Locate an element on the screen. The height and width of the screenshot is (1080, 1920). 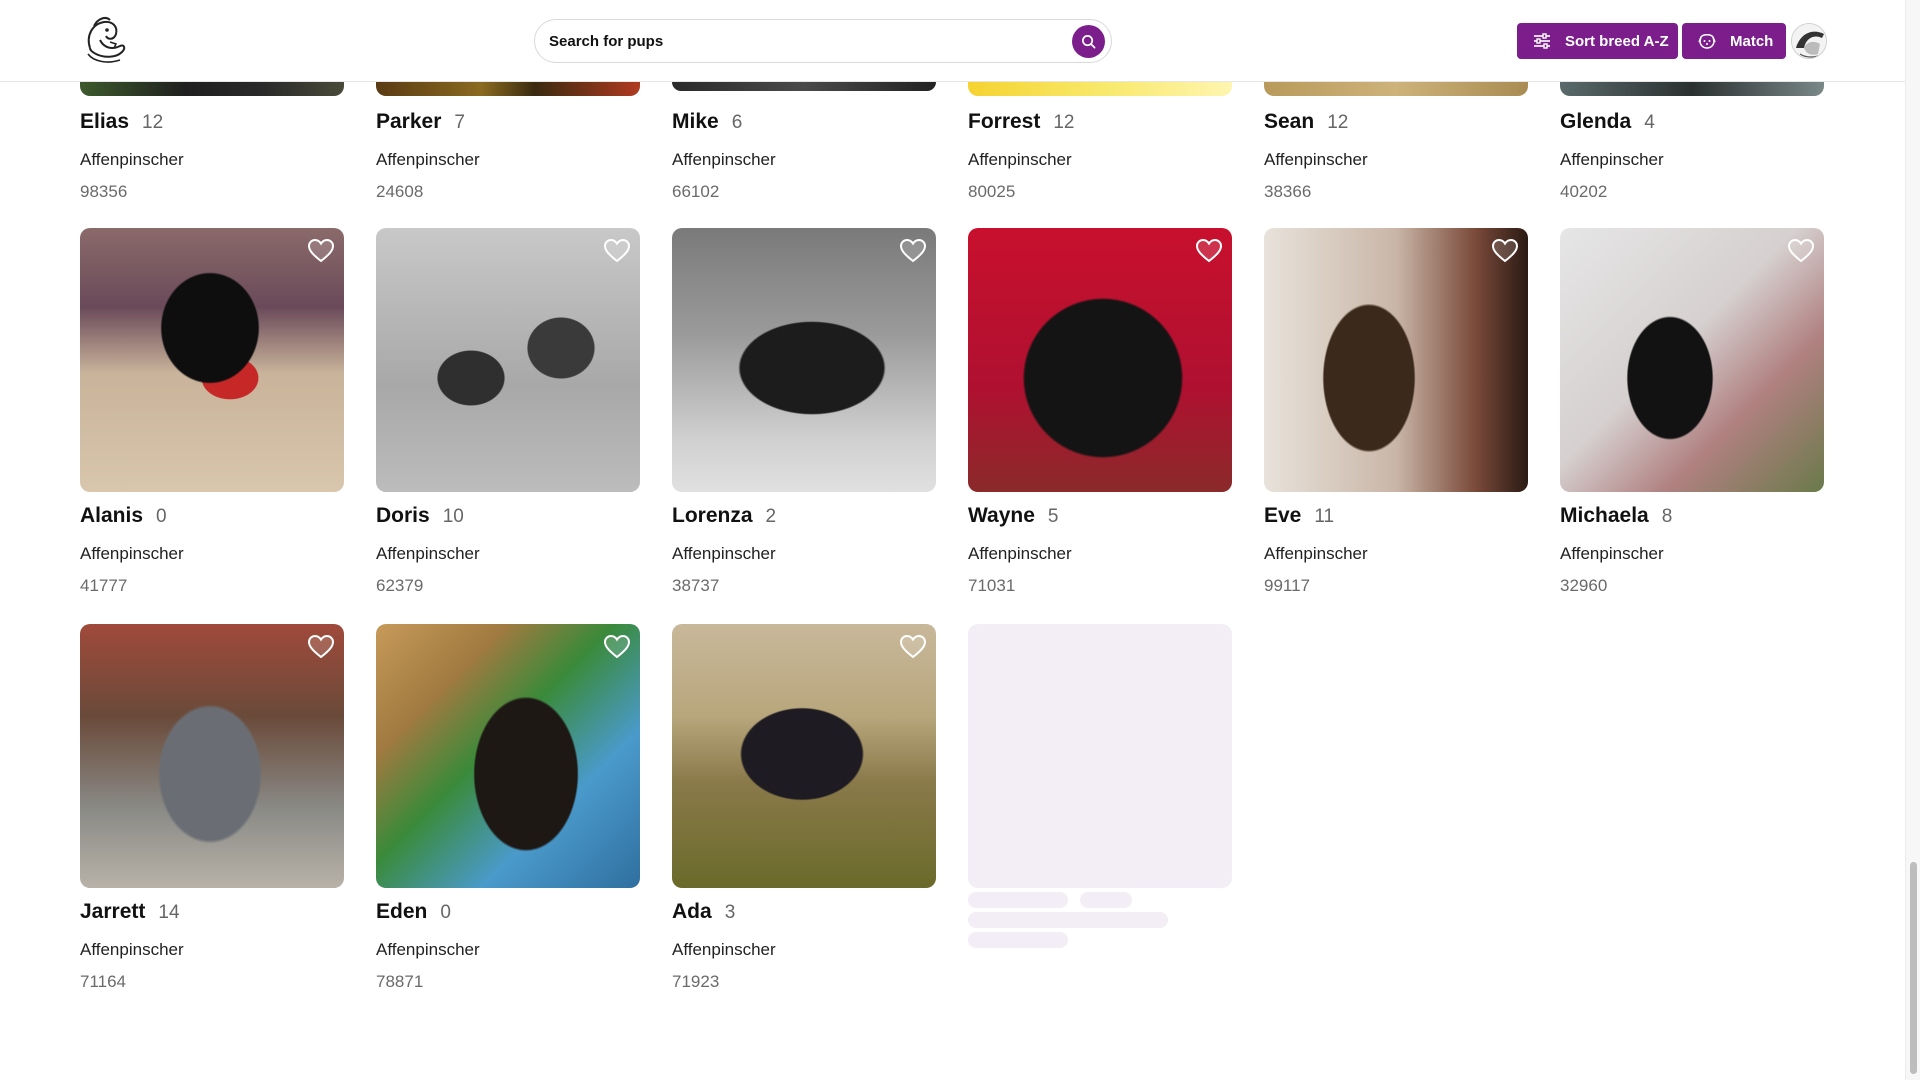
dog-zip: 66102 is located at coordinates (696, 191).